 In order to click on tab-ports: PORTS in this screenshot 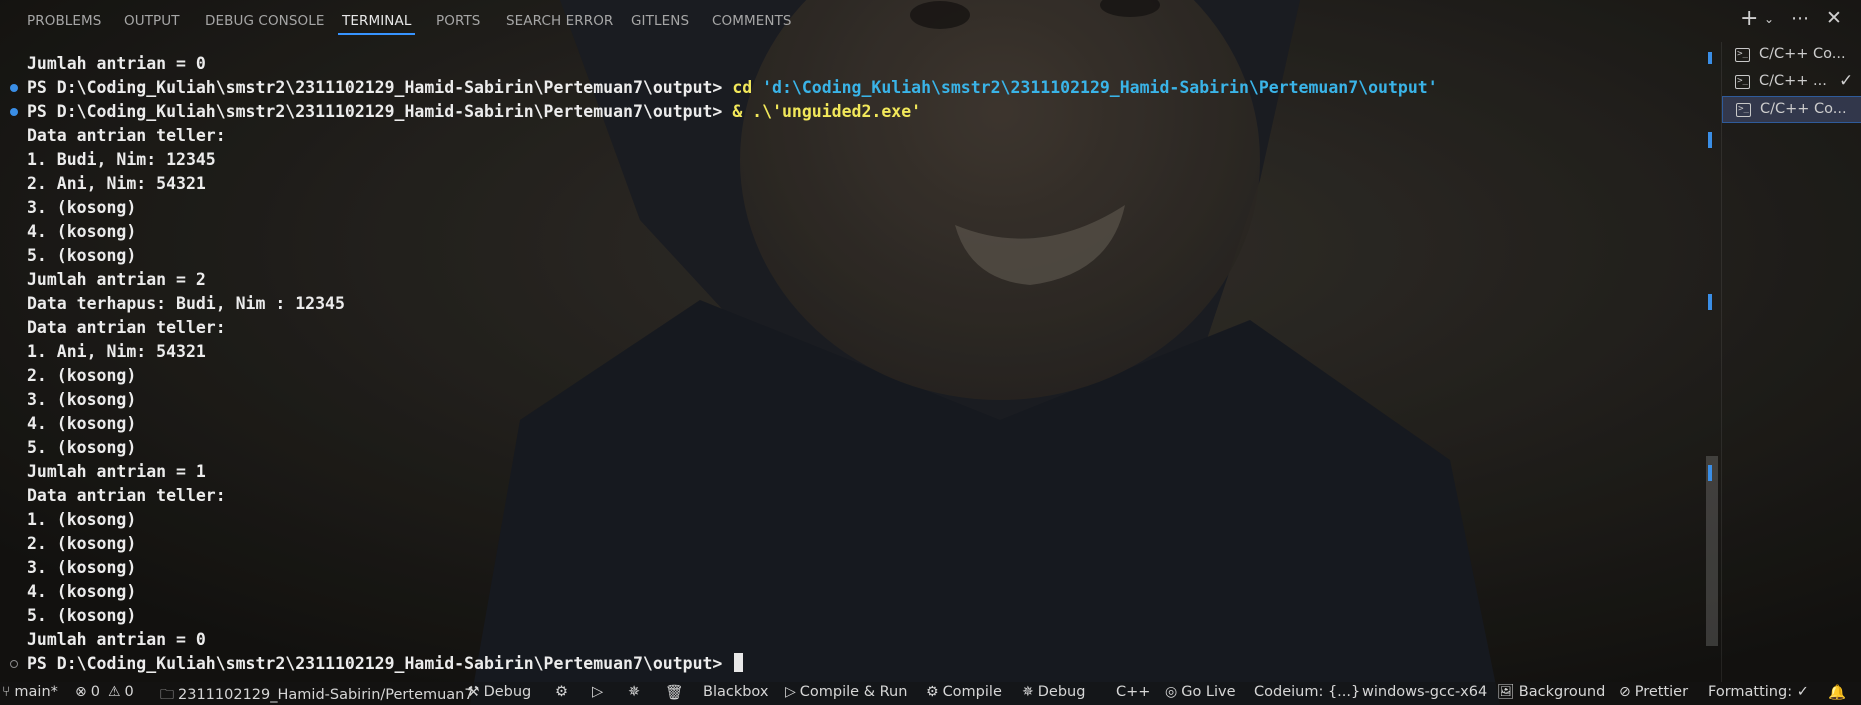, I will do `click(458, 21)`.